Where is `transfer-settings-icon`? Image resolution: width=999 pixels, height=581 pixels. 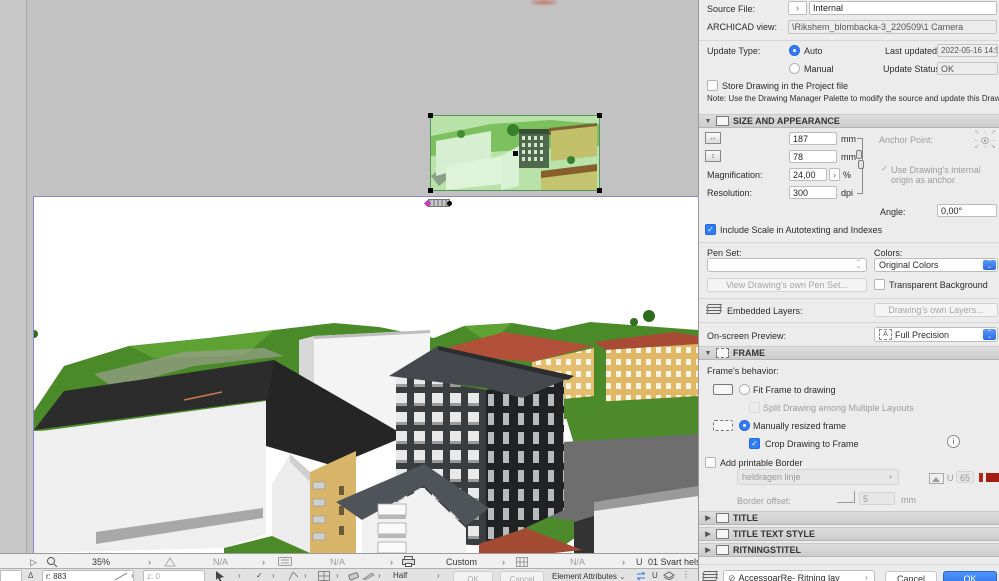
transfer-settings-icon is located at coordinates (642, 576).